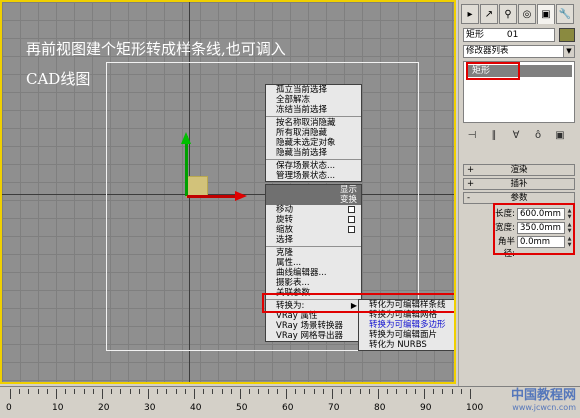  Describe the element at coordinates (475, 408) in the screenshot. I see `ruler-label: 100` at that location.